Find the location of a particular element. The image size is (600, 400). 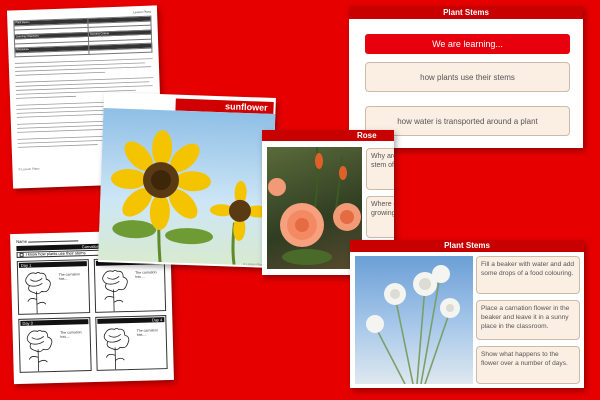

rose-photo is located at coordinates (314, 208).